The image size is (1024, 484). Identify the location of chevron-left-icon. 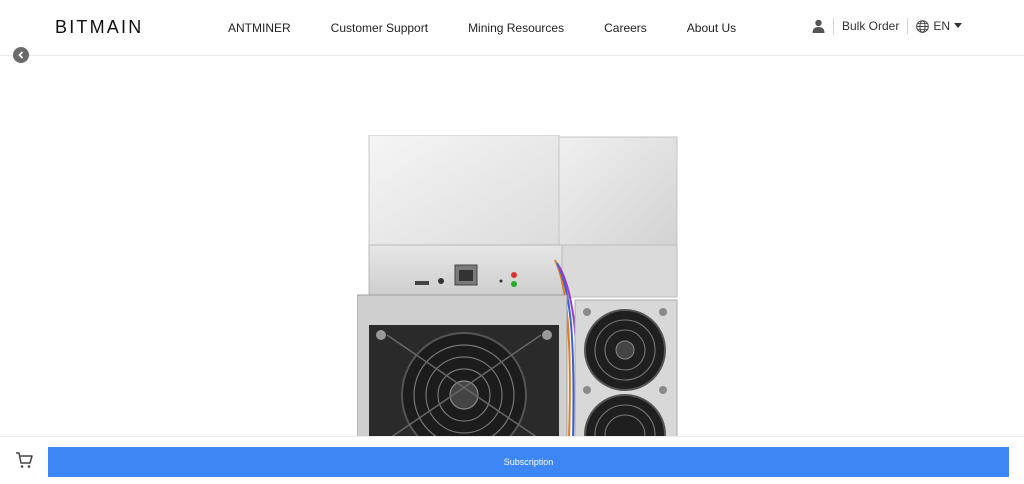
(21, 55).